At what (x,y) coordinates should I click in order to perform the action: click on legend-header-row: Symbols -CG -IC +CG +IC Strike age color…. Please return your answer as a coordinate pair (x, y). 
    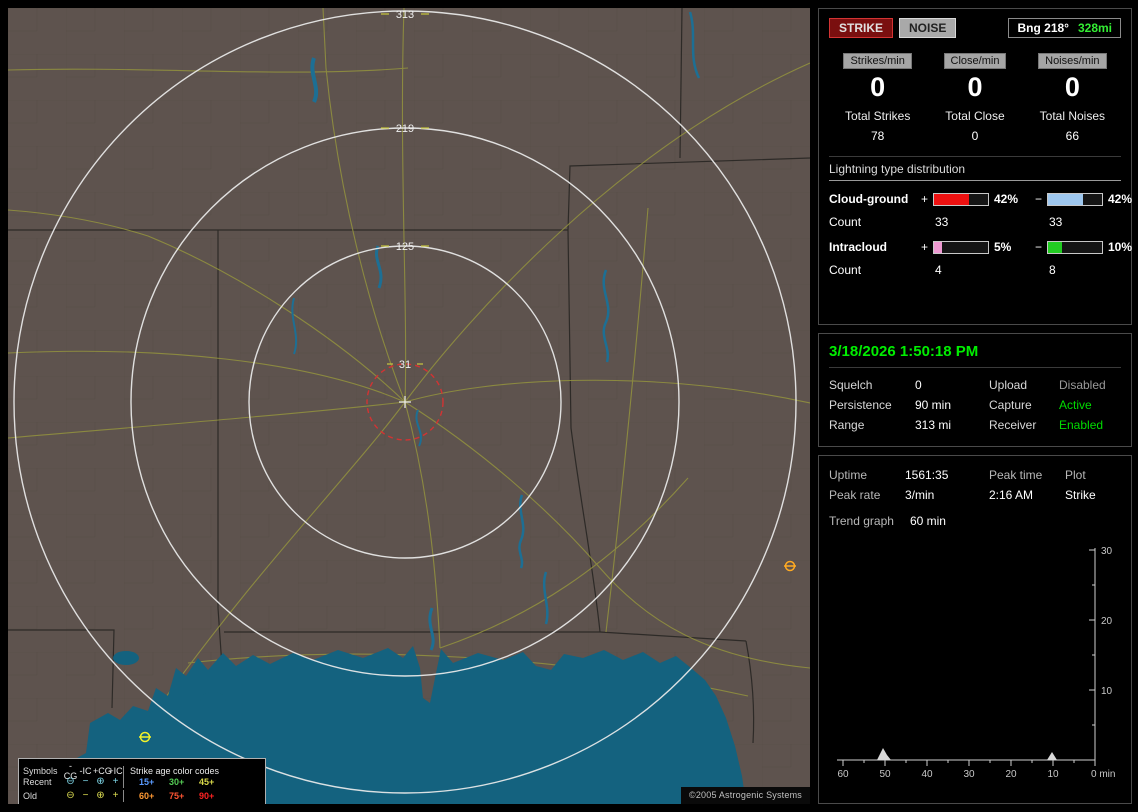
    Looking at the image, I should click on (142, 771).